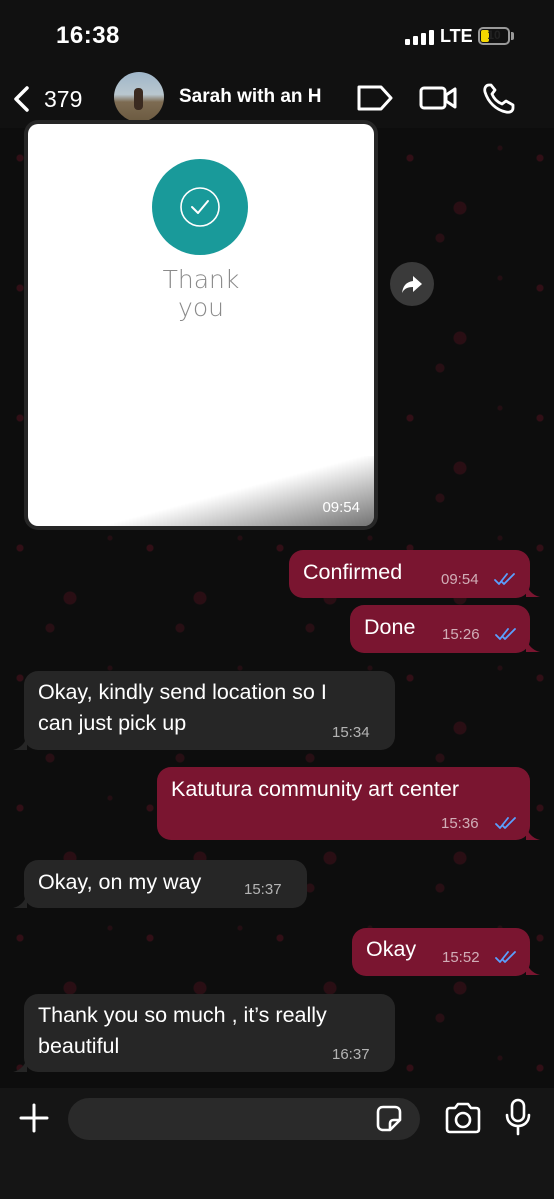 This screenshot has height=1199, width=554. Describe the element at coordinates (88, 35) in the screenshot. I see `status-time: 16:38` at that location.